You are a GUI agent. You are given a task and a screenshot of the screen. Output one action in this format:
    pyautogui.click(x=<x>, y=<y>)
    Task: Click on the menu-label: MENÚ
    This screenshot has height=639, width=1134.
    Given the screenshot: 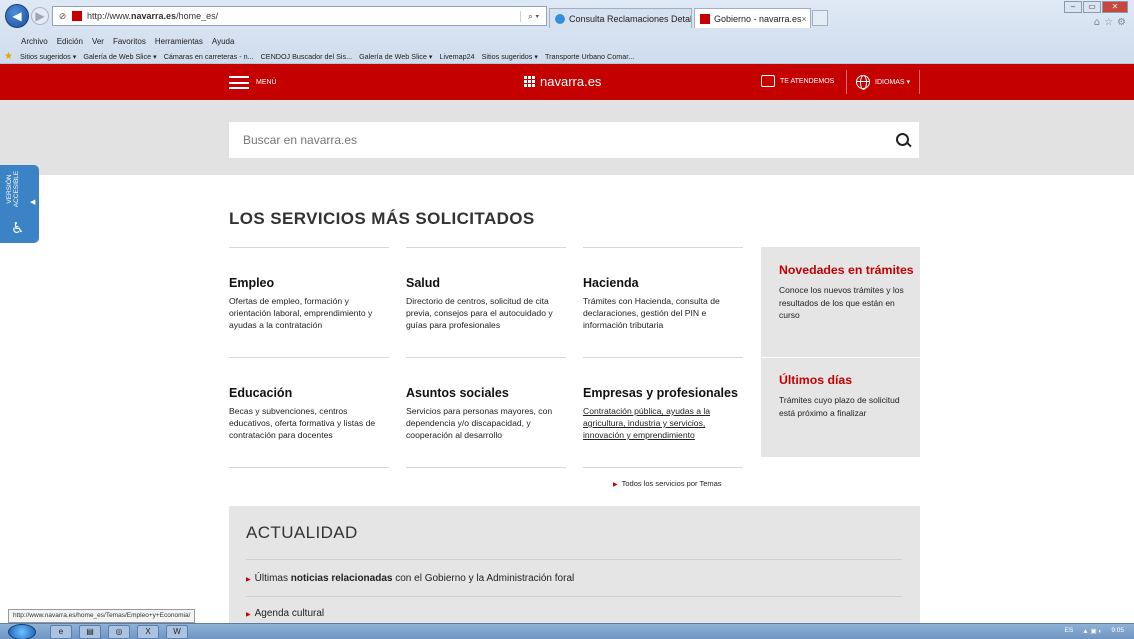 What is the action you would take?
    pyautogui.click(x=266, y=82)
    